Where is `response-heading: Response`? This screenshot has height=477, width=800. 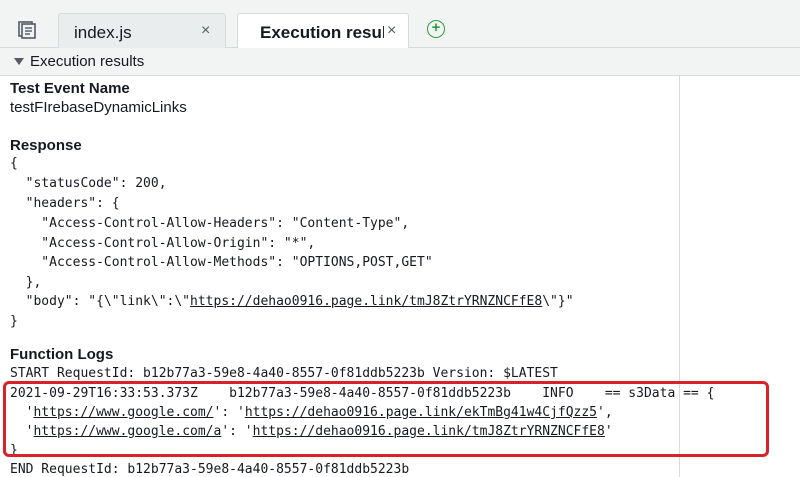
response-heading: Response is located at coordinates (46, 145).